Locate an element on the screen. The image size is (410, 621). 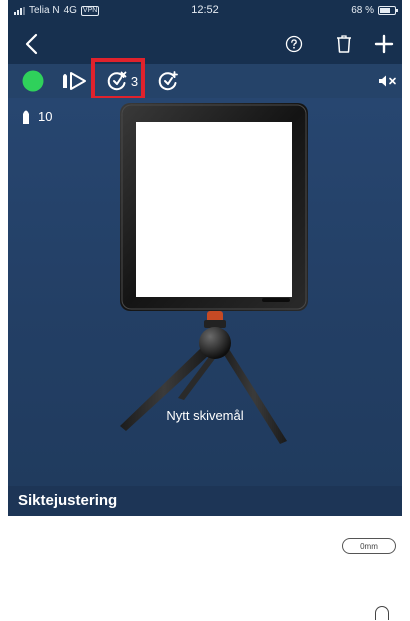
help-button is located at coordinates (294, 44).